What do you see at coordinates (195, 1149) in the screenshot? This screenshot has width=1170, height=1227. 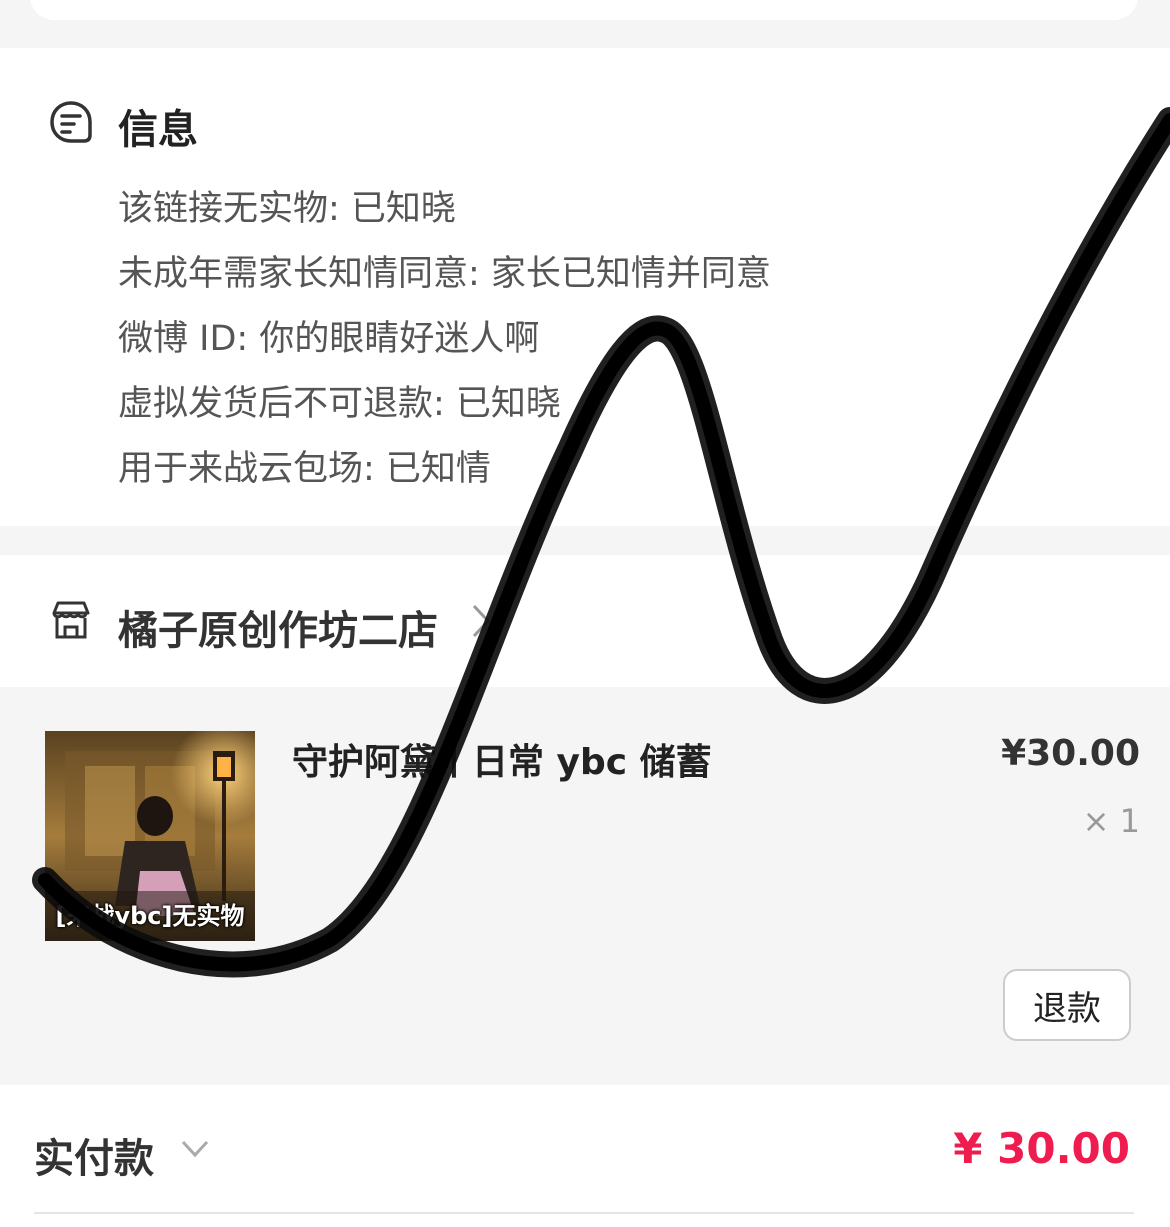 I see `chevron-down-icon` at bounding box center [195, 1149].